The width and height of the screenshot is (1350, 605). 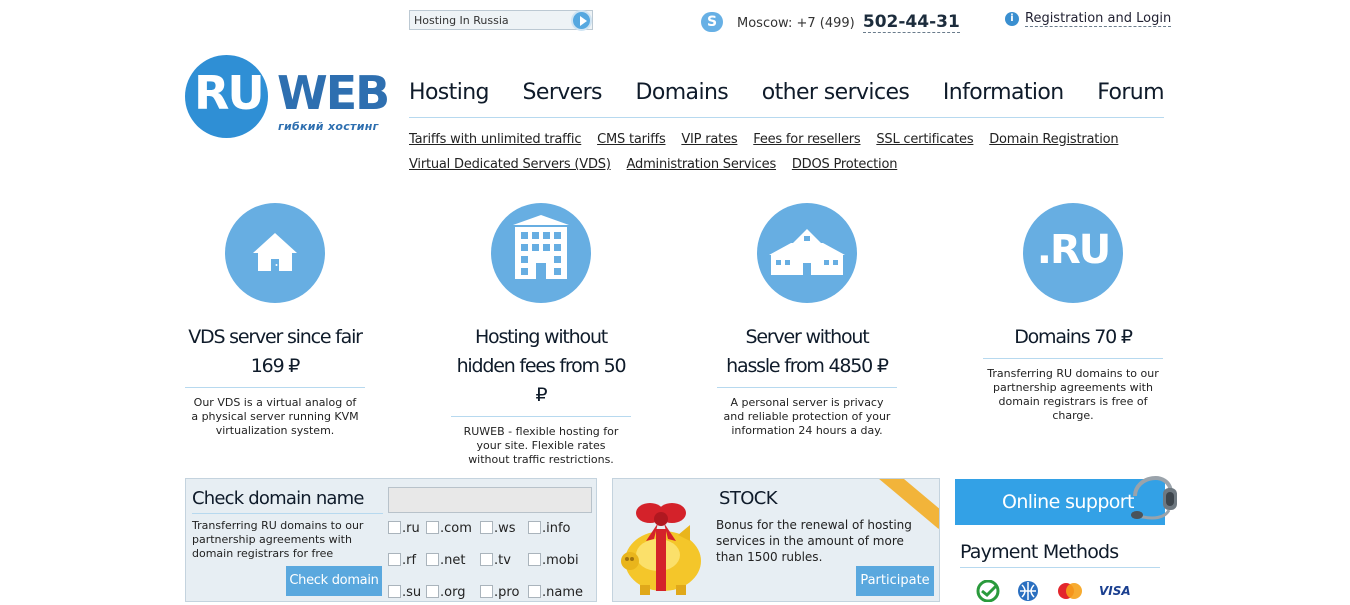 What do you see at coordinates (748, 498) in the screenshot?
I see `stock-title: STOCK` at bounding box center [748, 498].